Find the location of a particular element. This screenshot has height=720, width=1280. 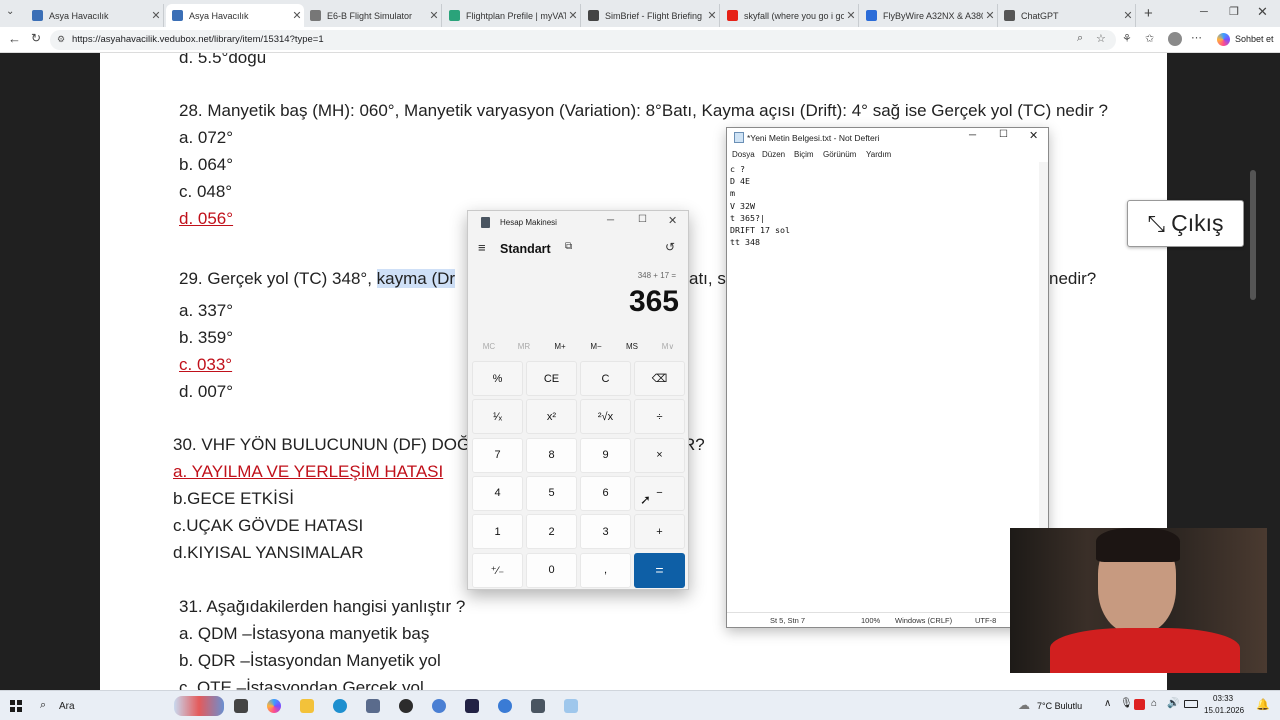

add-key: + is located at coordinates (659, 532).